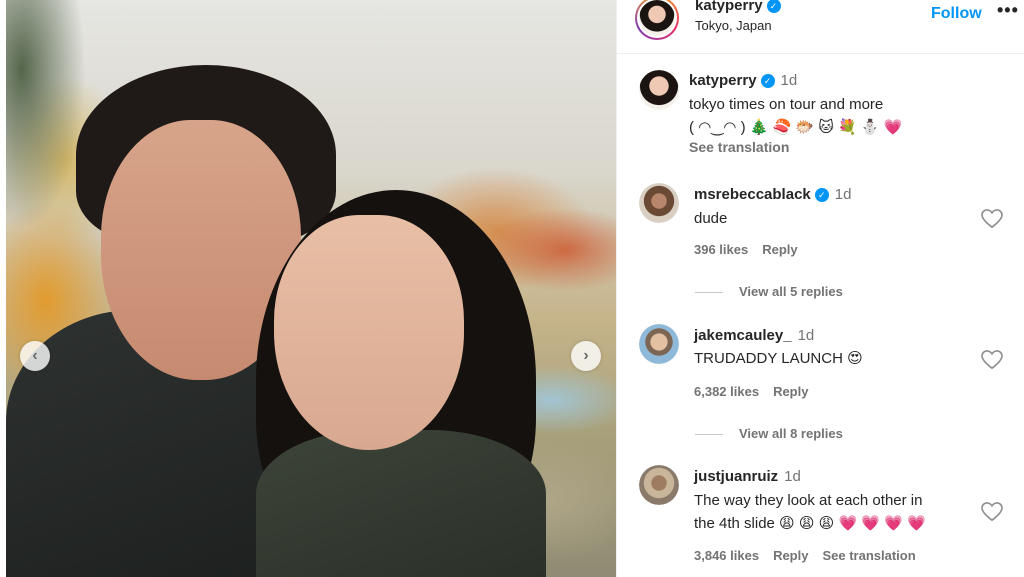 This screenshot has height=577, width=1024. Describe the element at coordinates (956, 14) in the screenshot. I see `follow-button: Follow` at that location.